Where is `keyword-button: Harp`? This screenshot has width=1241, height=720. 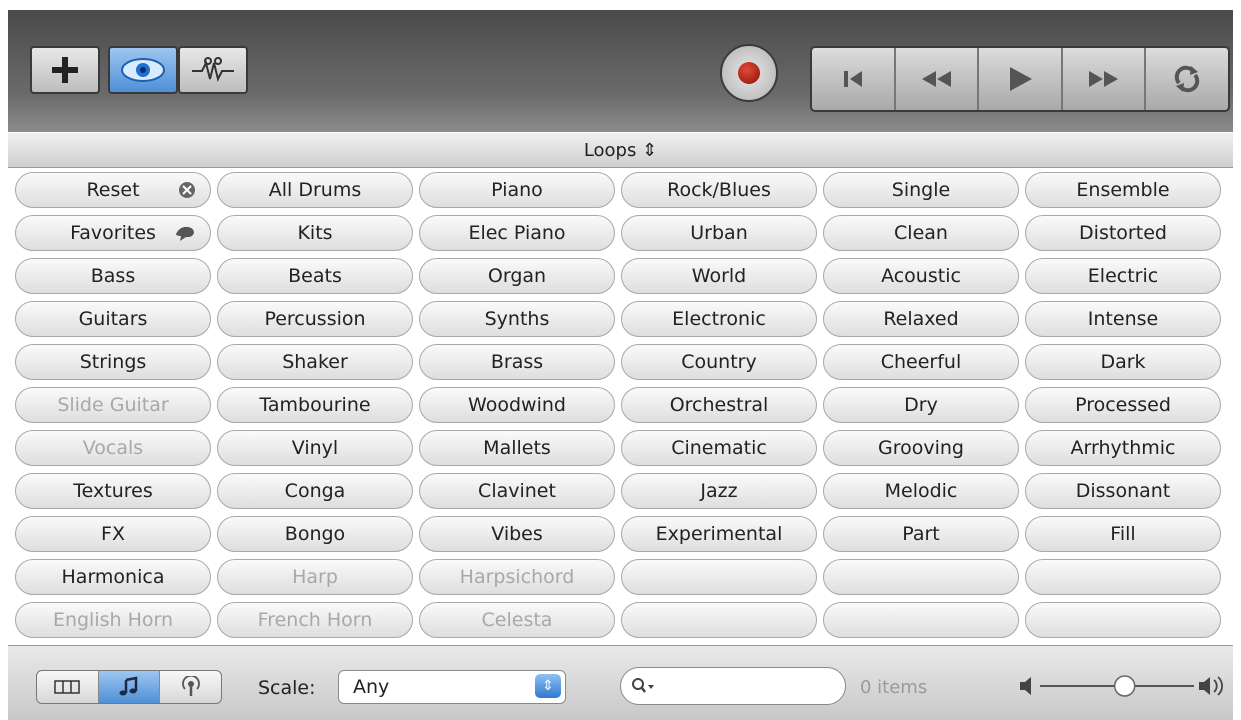 keyword-button: Harp is located at coordinates (315, 577).